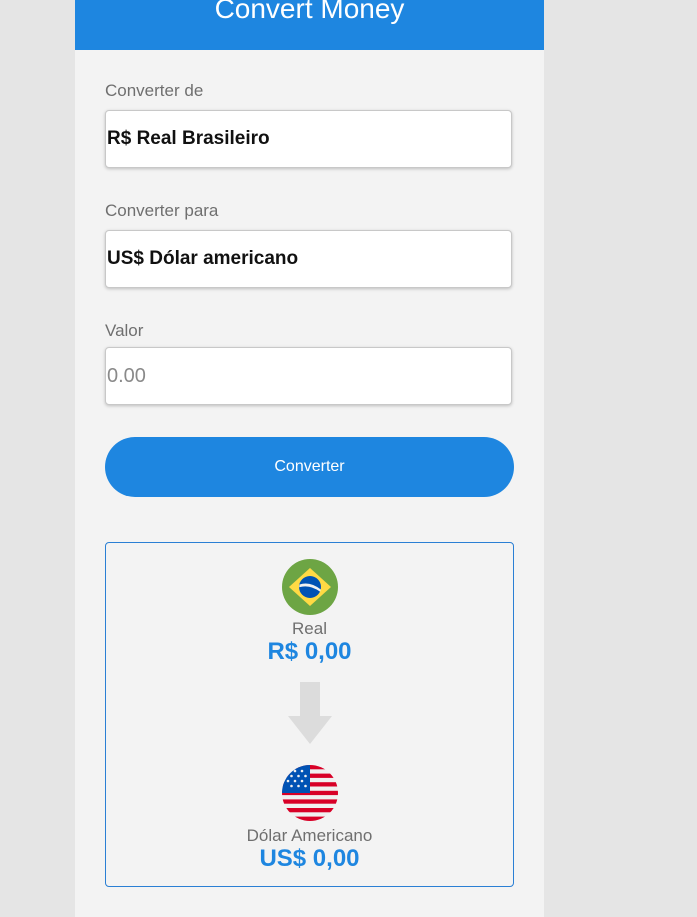 This screenshot has width=697, height=917. I want to click on convert-button: Converter, so click(309, 467).